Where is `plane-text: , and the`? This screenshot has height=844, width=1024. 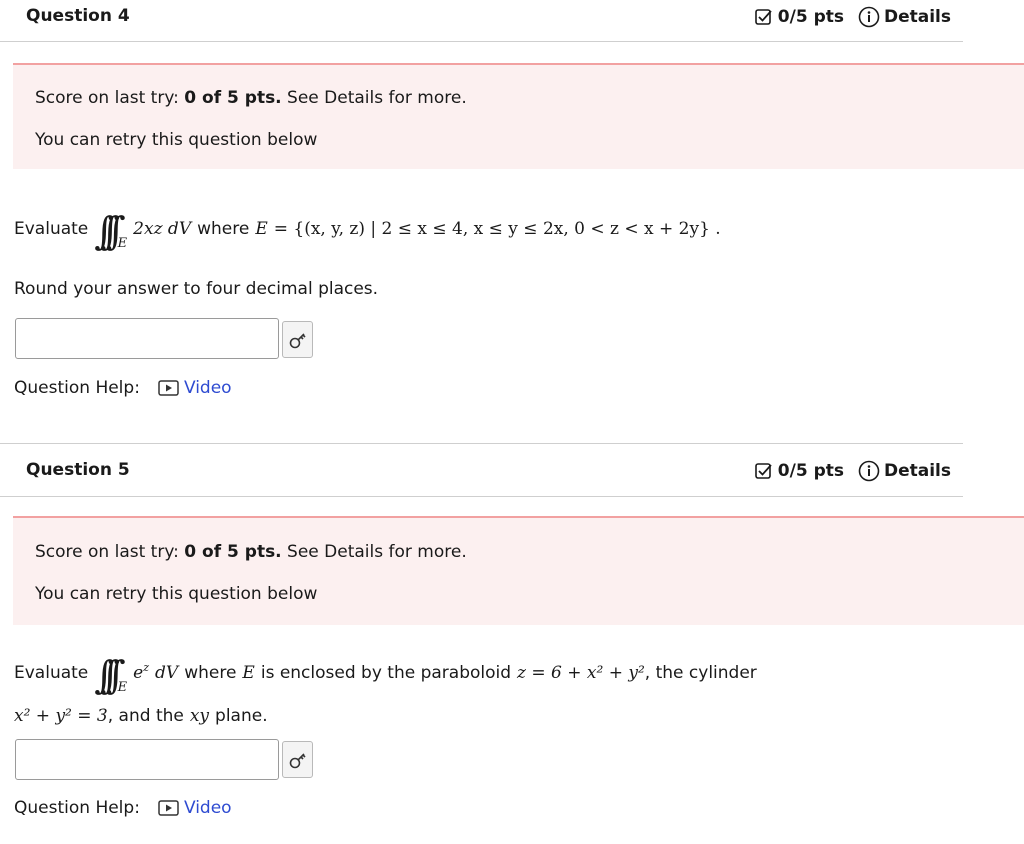 plane-text: , and the is located at coordinates (145, 716).